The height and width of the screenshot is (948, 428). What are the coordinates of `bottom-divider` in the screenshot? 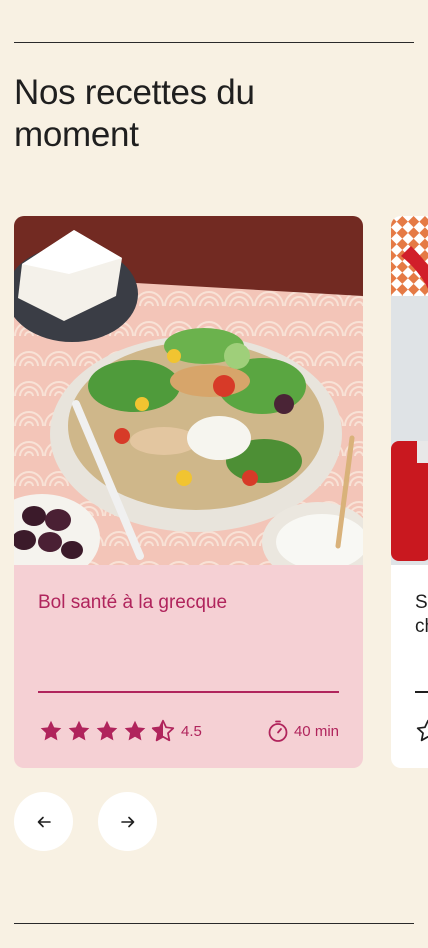 It's located at (214, 923).